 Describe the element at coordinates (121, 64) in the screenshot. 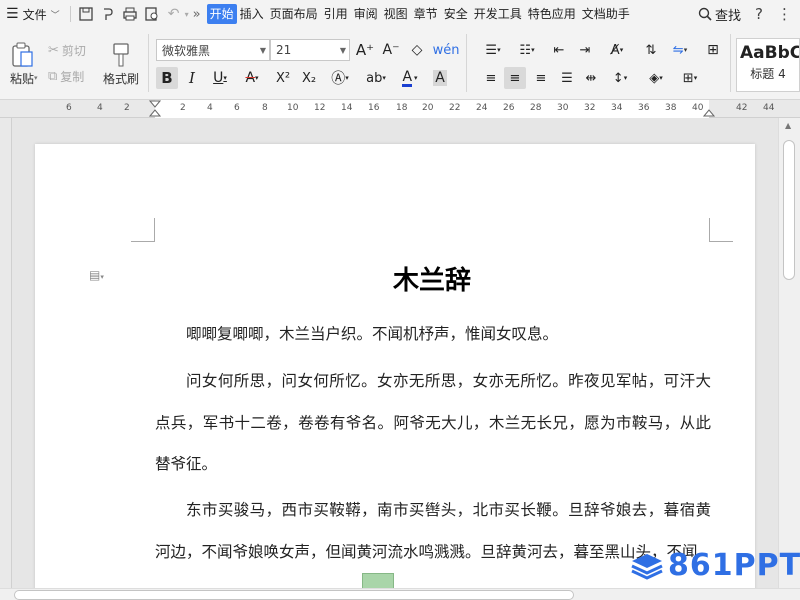

I see `format-painter-button: 格式刷` at that location.